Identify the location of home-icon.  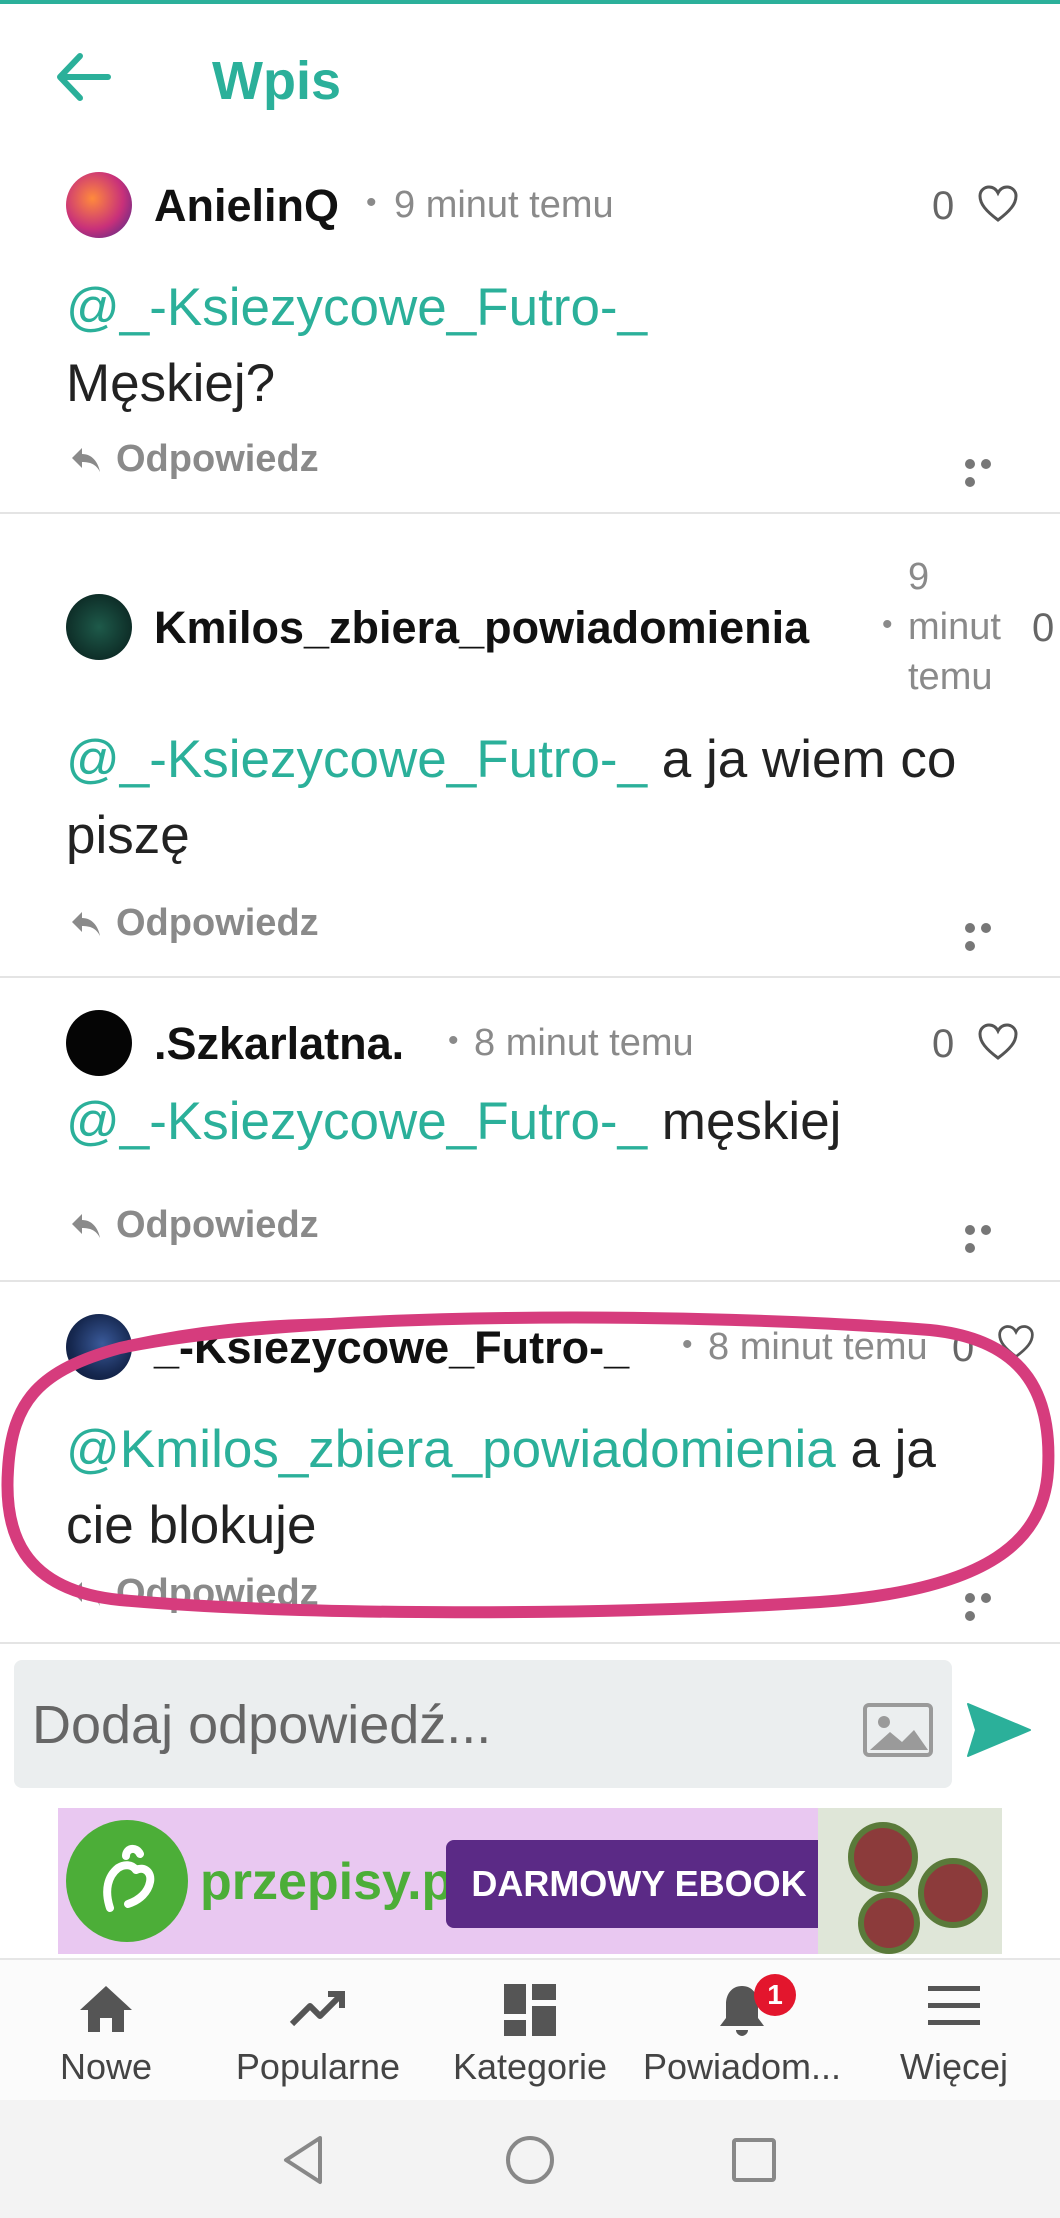
(106, 2009).